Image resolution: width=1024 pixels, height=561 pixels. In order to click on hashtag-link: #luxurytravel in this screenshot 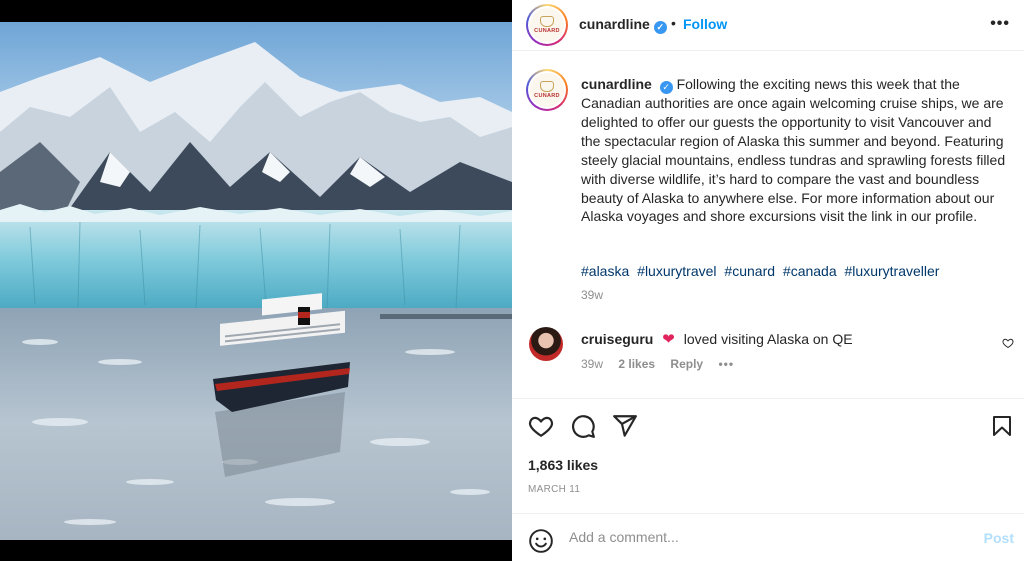, I will do `click(676, 271)`.